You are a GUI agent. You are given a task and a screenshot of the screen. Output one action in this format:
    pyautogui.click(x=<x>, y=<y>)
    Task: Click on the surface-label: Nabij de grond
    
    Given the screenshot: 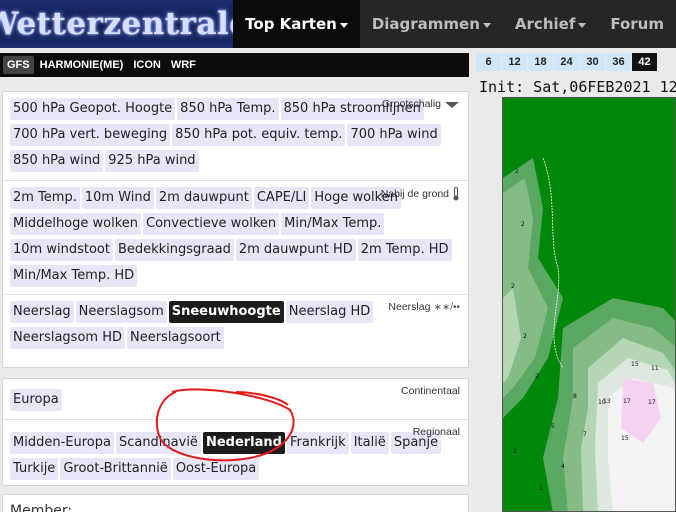 What is the action you would take?
    pyautogui.click(x=420, y=194)
    